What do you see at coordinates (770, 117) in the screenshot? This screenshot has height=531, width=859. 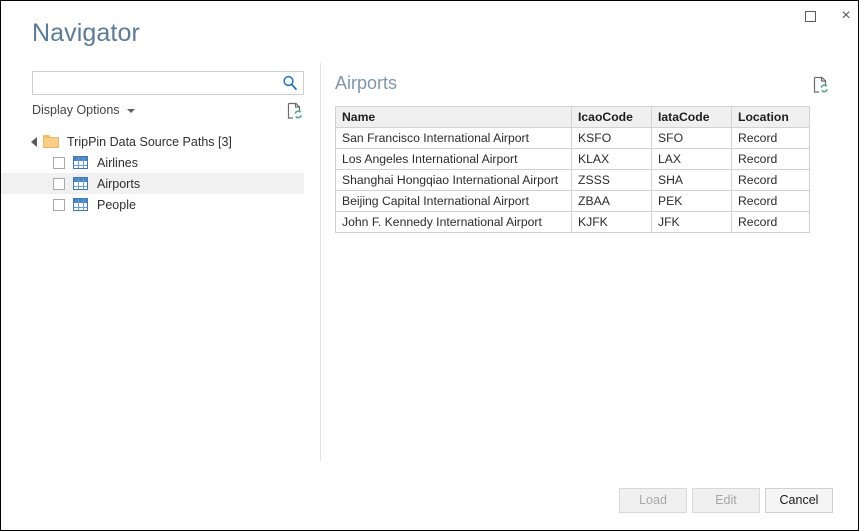 I see `column-header-location: Location` at bounding box center [770, 117].